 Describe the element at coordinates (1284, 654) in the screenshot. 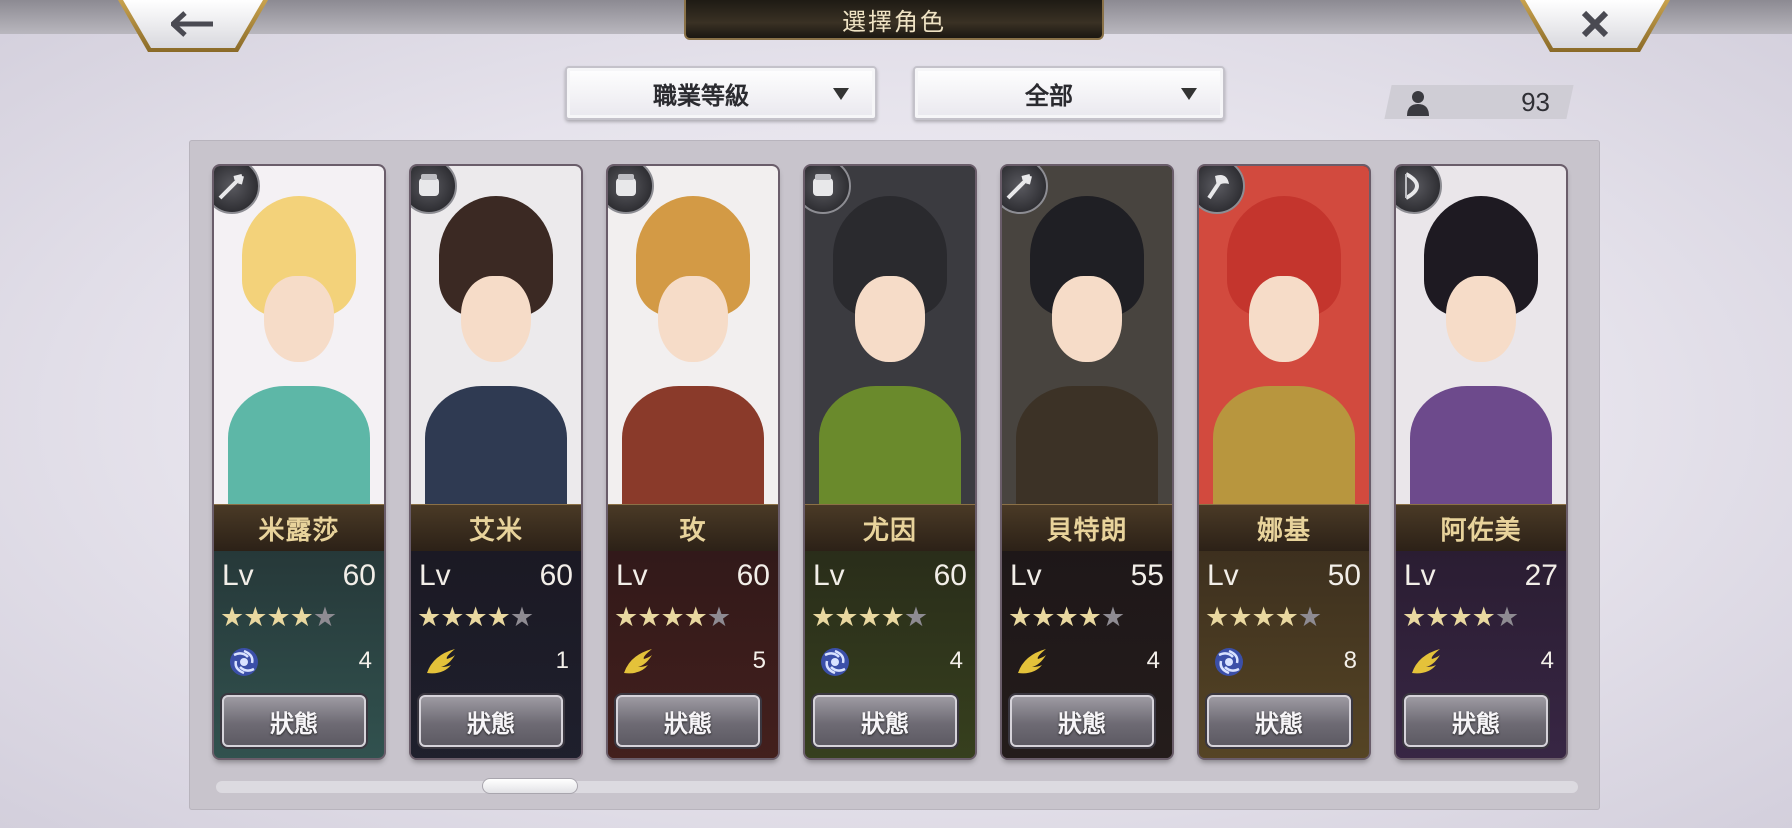

I see `character-stats: Lv 50 ★★★★★ 8 狀態` at that location.